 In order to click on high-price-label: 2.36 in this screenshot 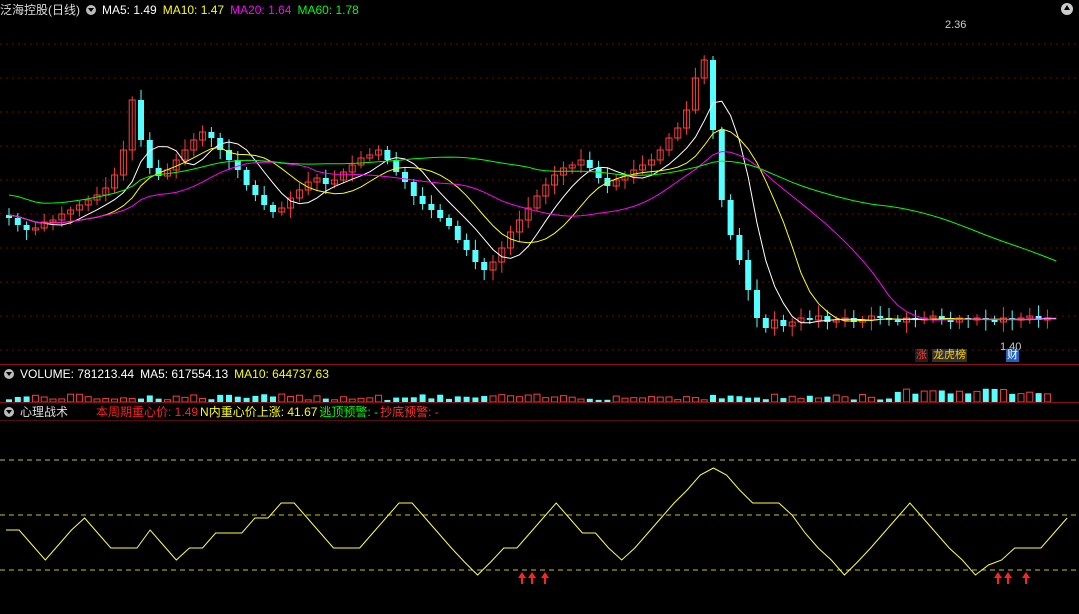, I will do `click(956, 25)`.